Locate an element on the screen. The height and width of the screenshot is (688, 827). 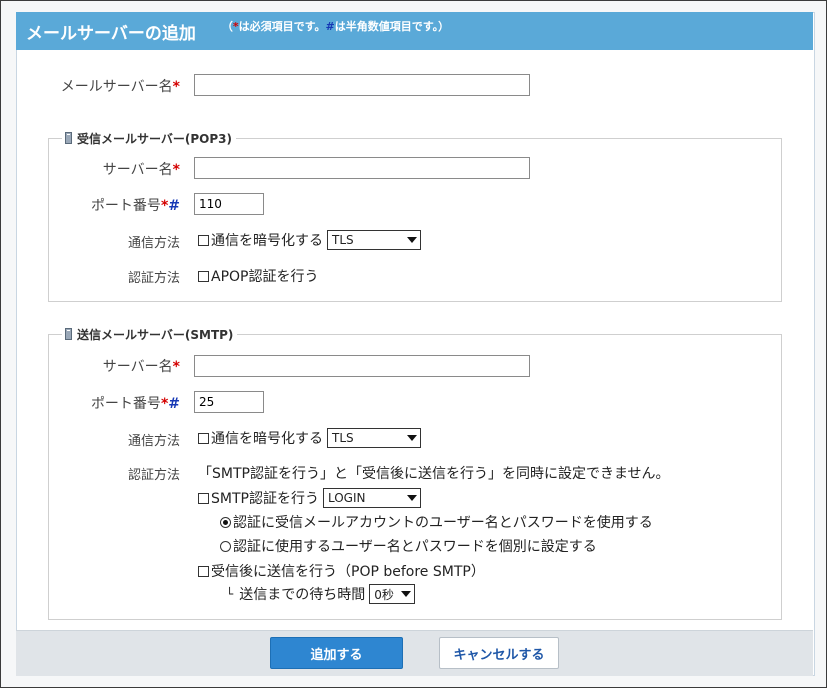
note-numeric-text: は半角数値項目です。） is located at coordinates (392, 26).